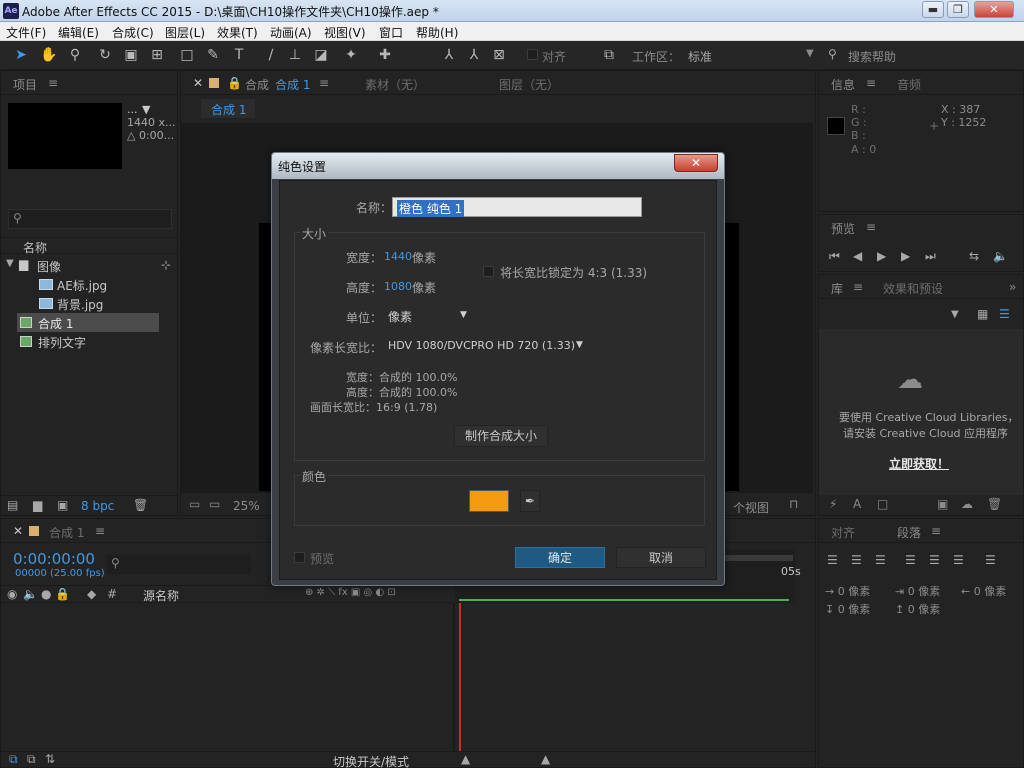 The image size is (1024, 768). What do you see at coordinates (37, 505) in the screenshot?
I see `new-folder-icon: ▆` at bounding box center [37, 505].